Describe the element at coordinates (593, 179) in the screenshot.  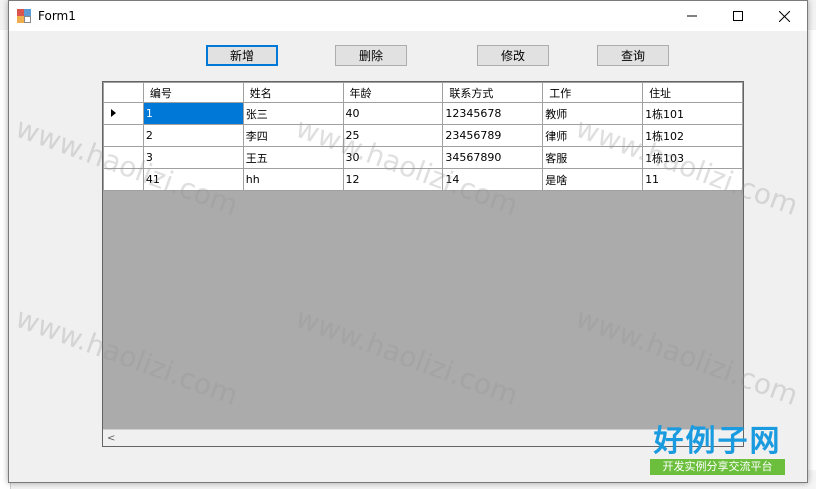
I see `table-cell: 是啥` at that location.